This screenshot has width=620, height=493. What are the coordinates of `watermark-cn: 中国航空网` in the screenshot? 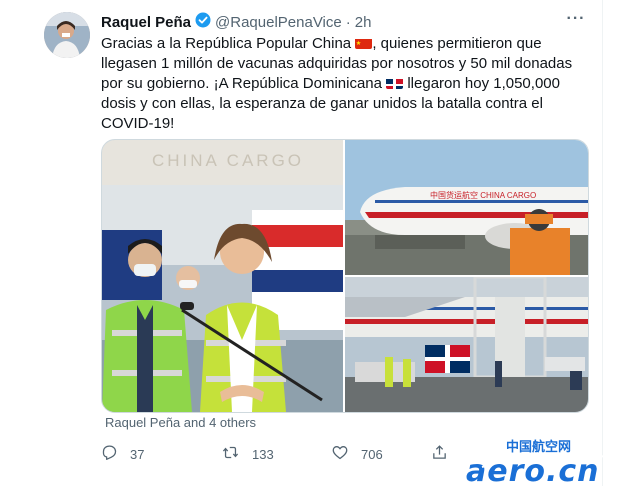 It's located at (538, 447).